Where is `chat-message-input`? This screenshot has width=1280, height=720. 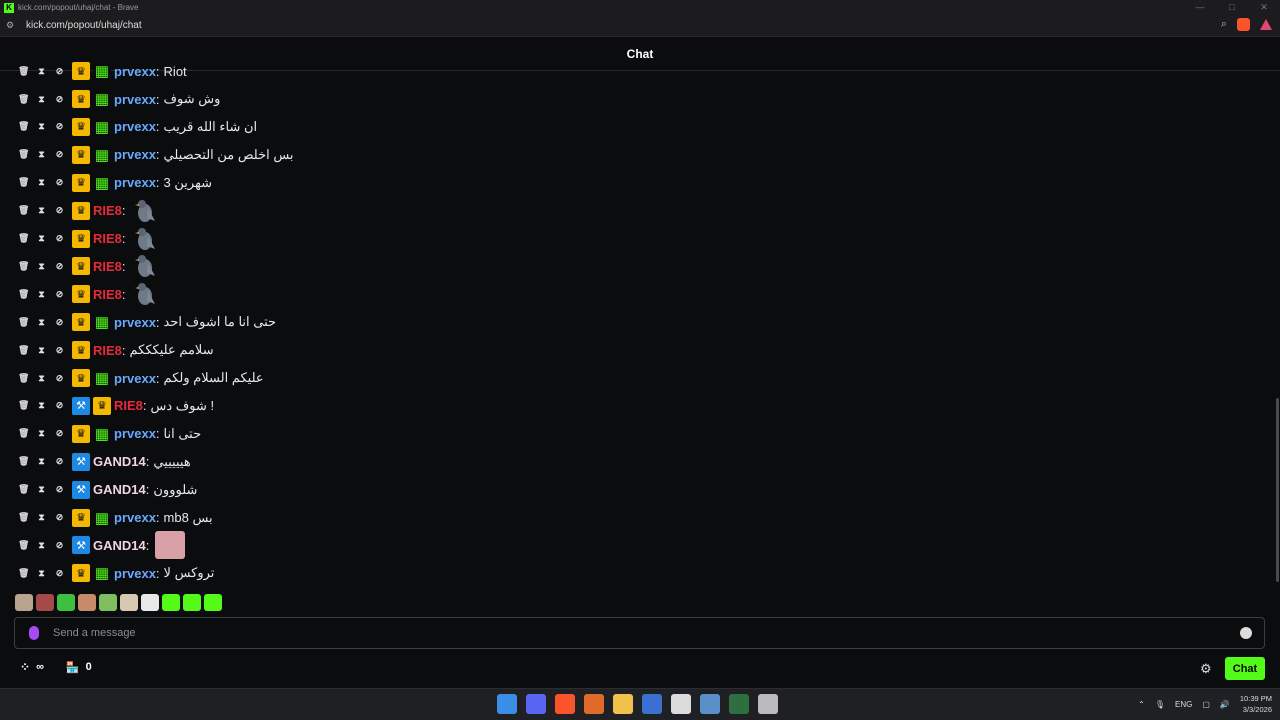
chat-message-input is located at coordinates (646, 633).